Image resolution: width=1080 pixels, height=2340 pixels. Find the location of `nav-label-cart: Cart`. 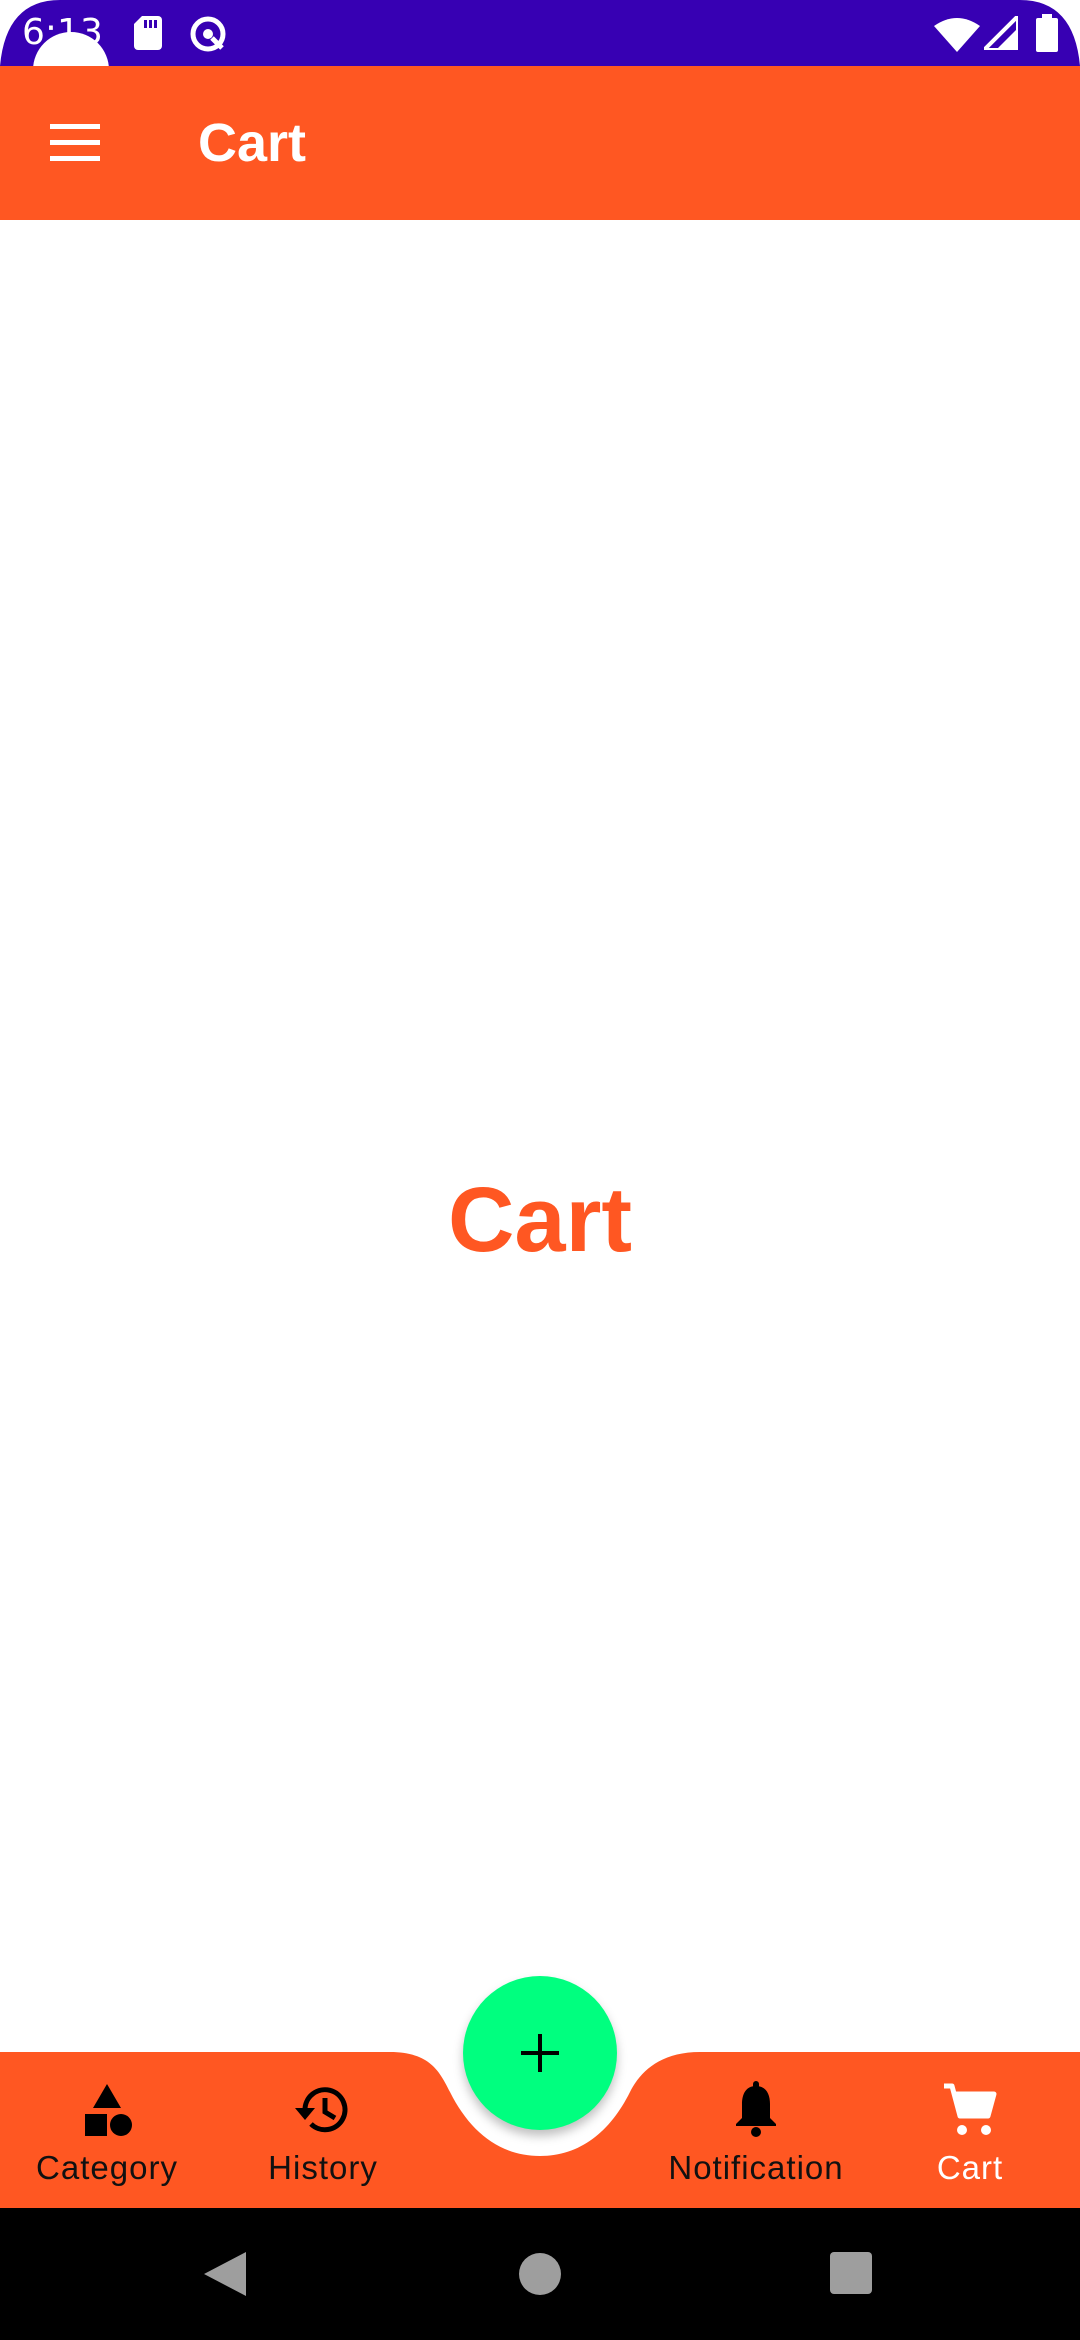

nav-label-cart: Cart is located at coordinates (970, 2167).